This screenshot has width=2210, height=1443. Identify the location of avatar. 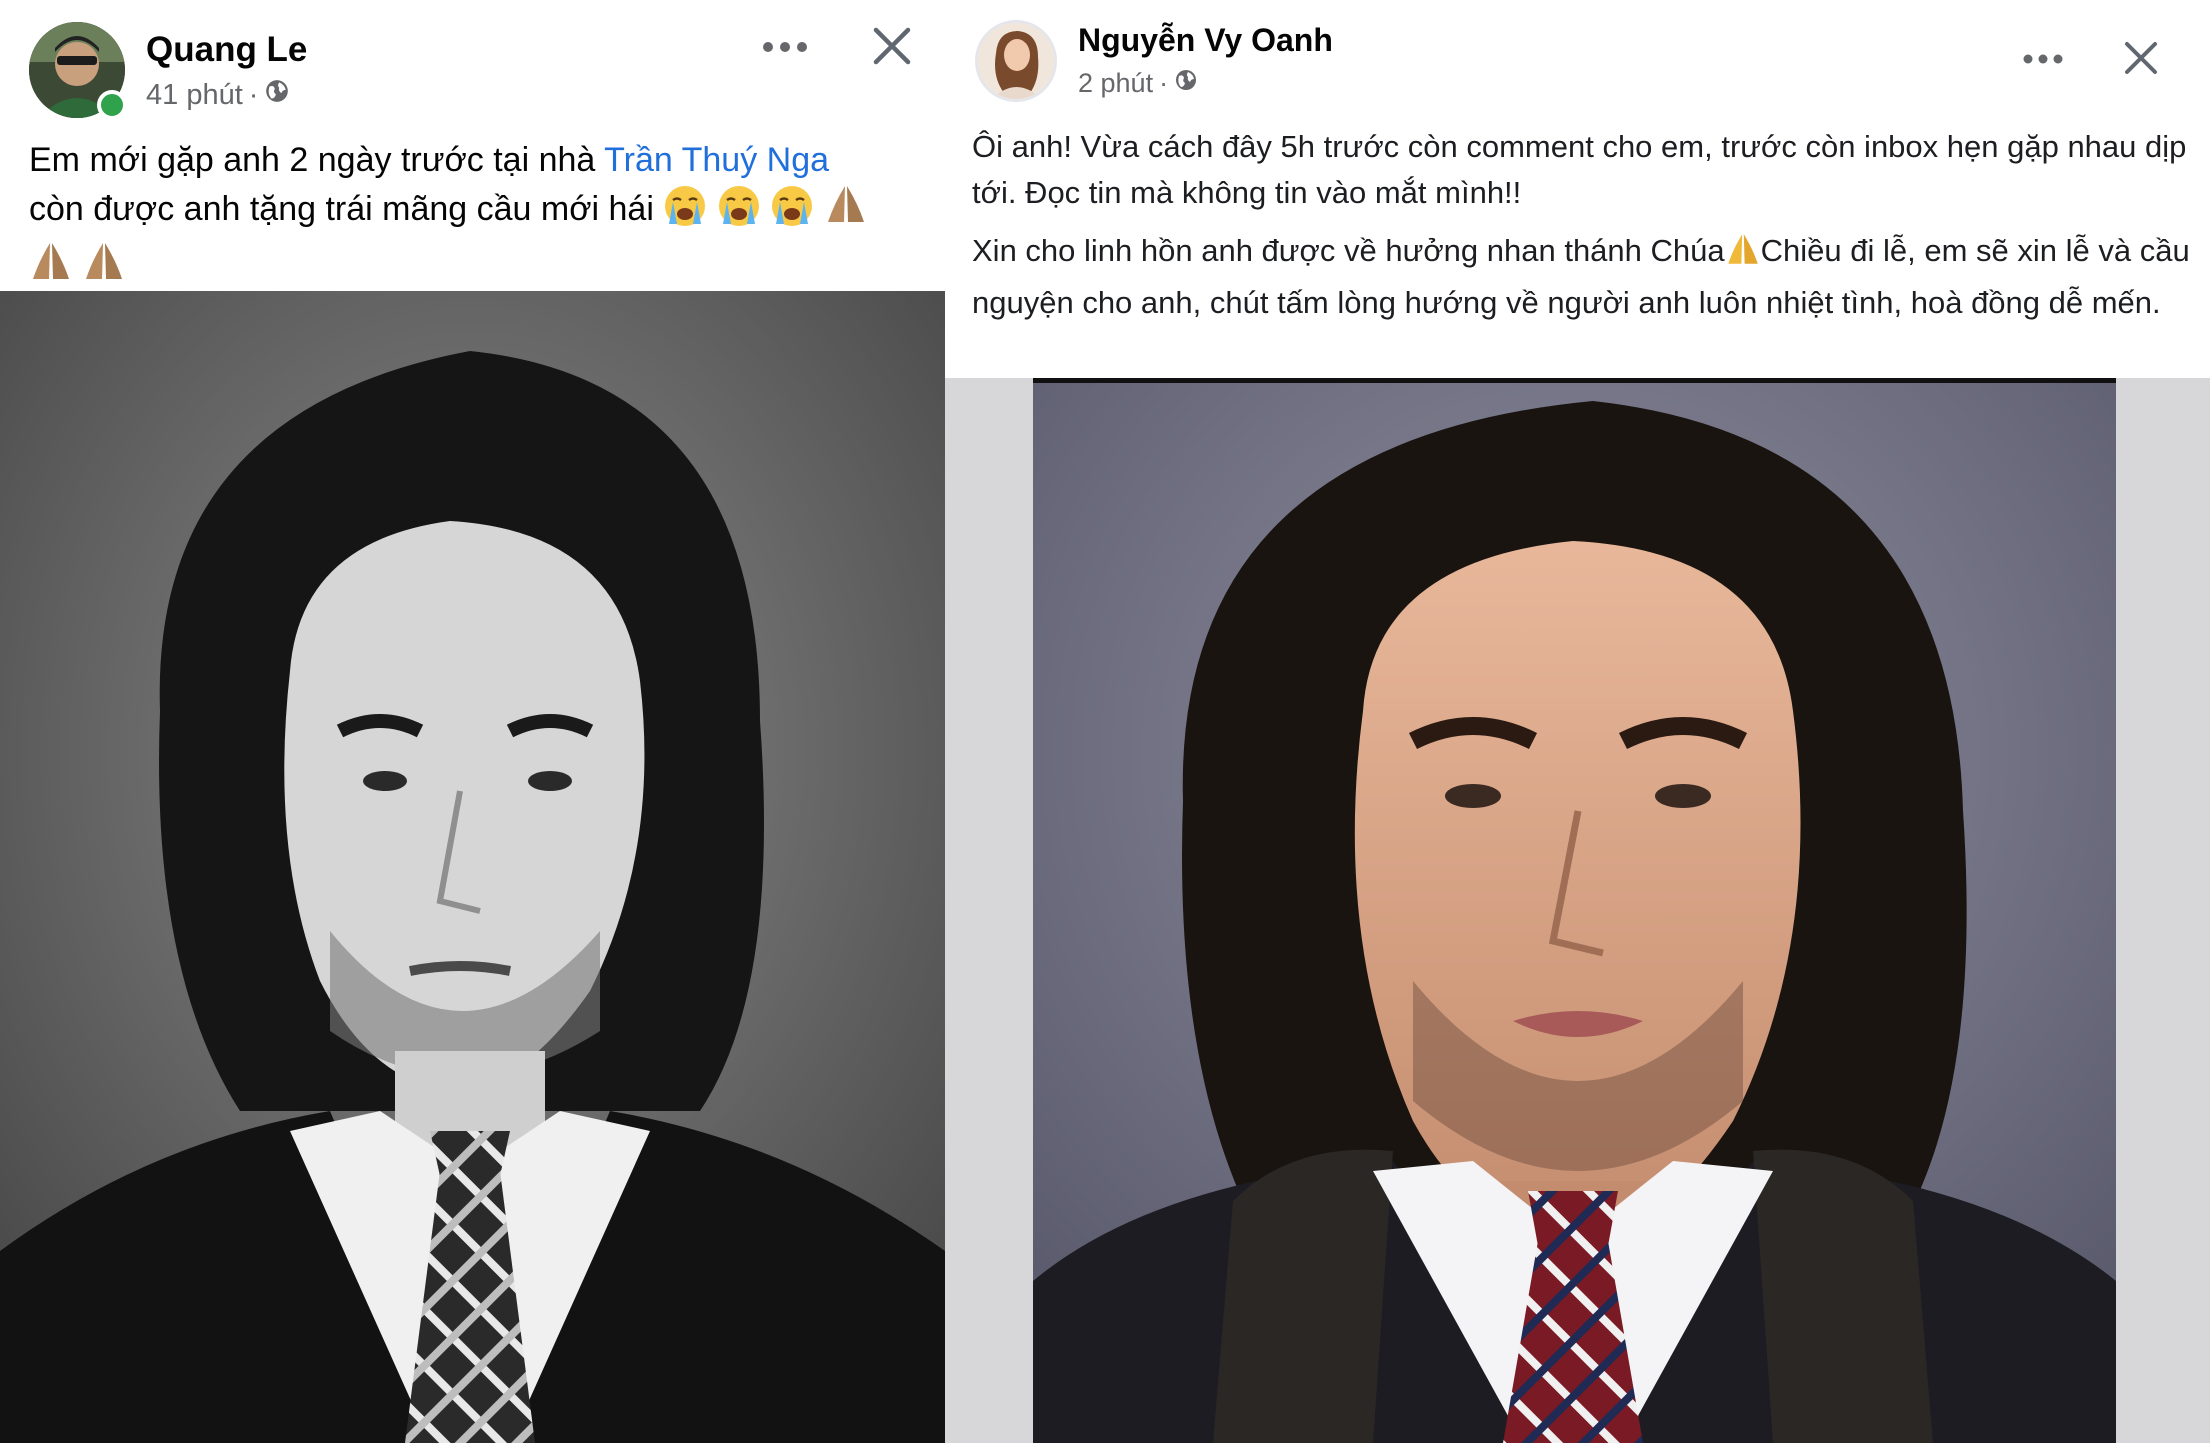
(1016, 61).